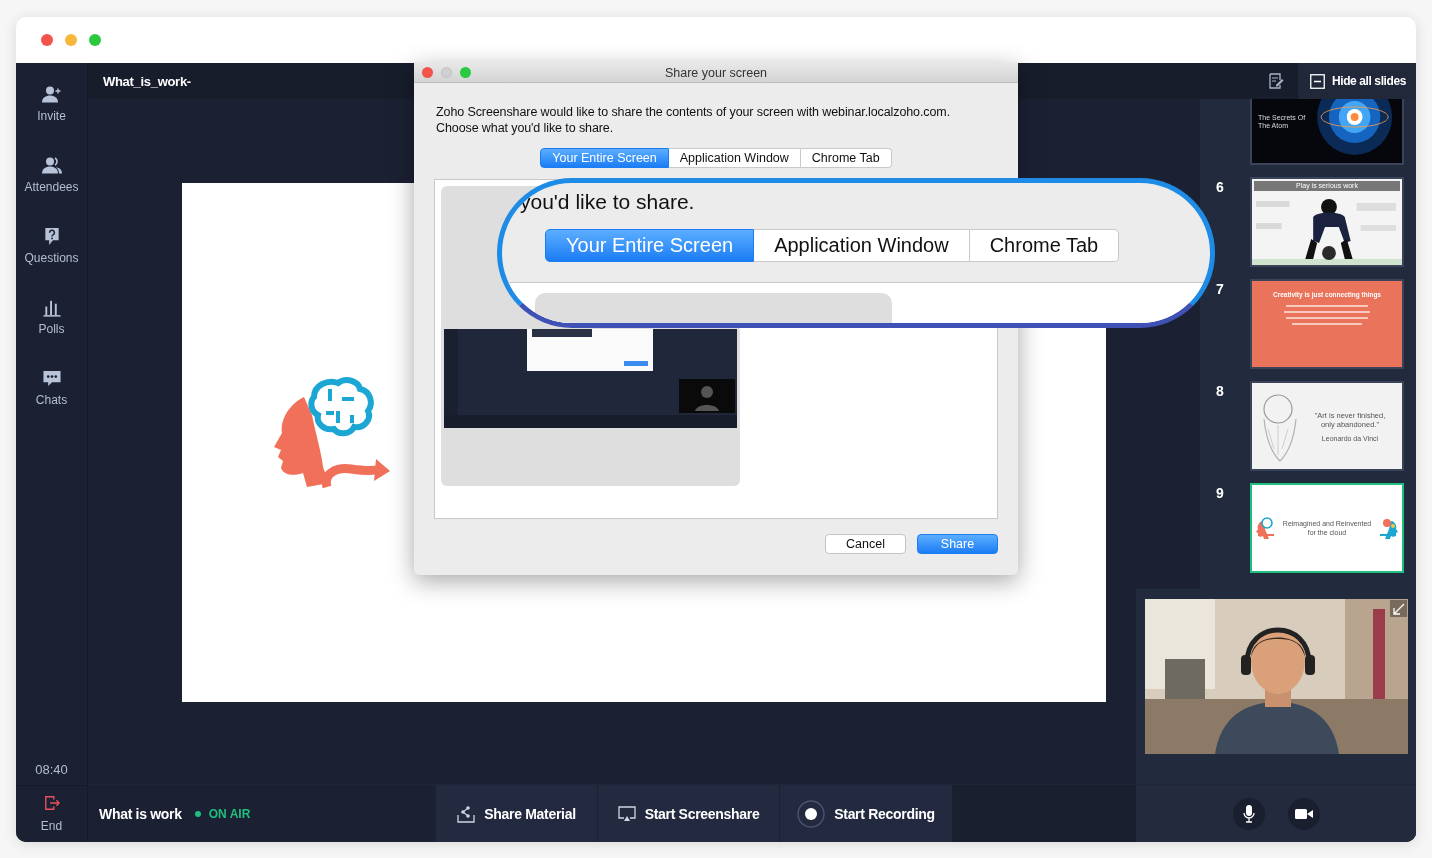 The height and width of the screenshot is (858, 1432). What do you see at coordinates (140, 813) in the screenshot?
I see `session-name: What is work` at bounding box center [140, 813].